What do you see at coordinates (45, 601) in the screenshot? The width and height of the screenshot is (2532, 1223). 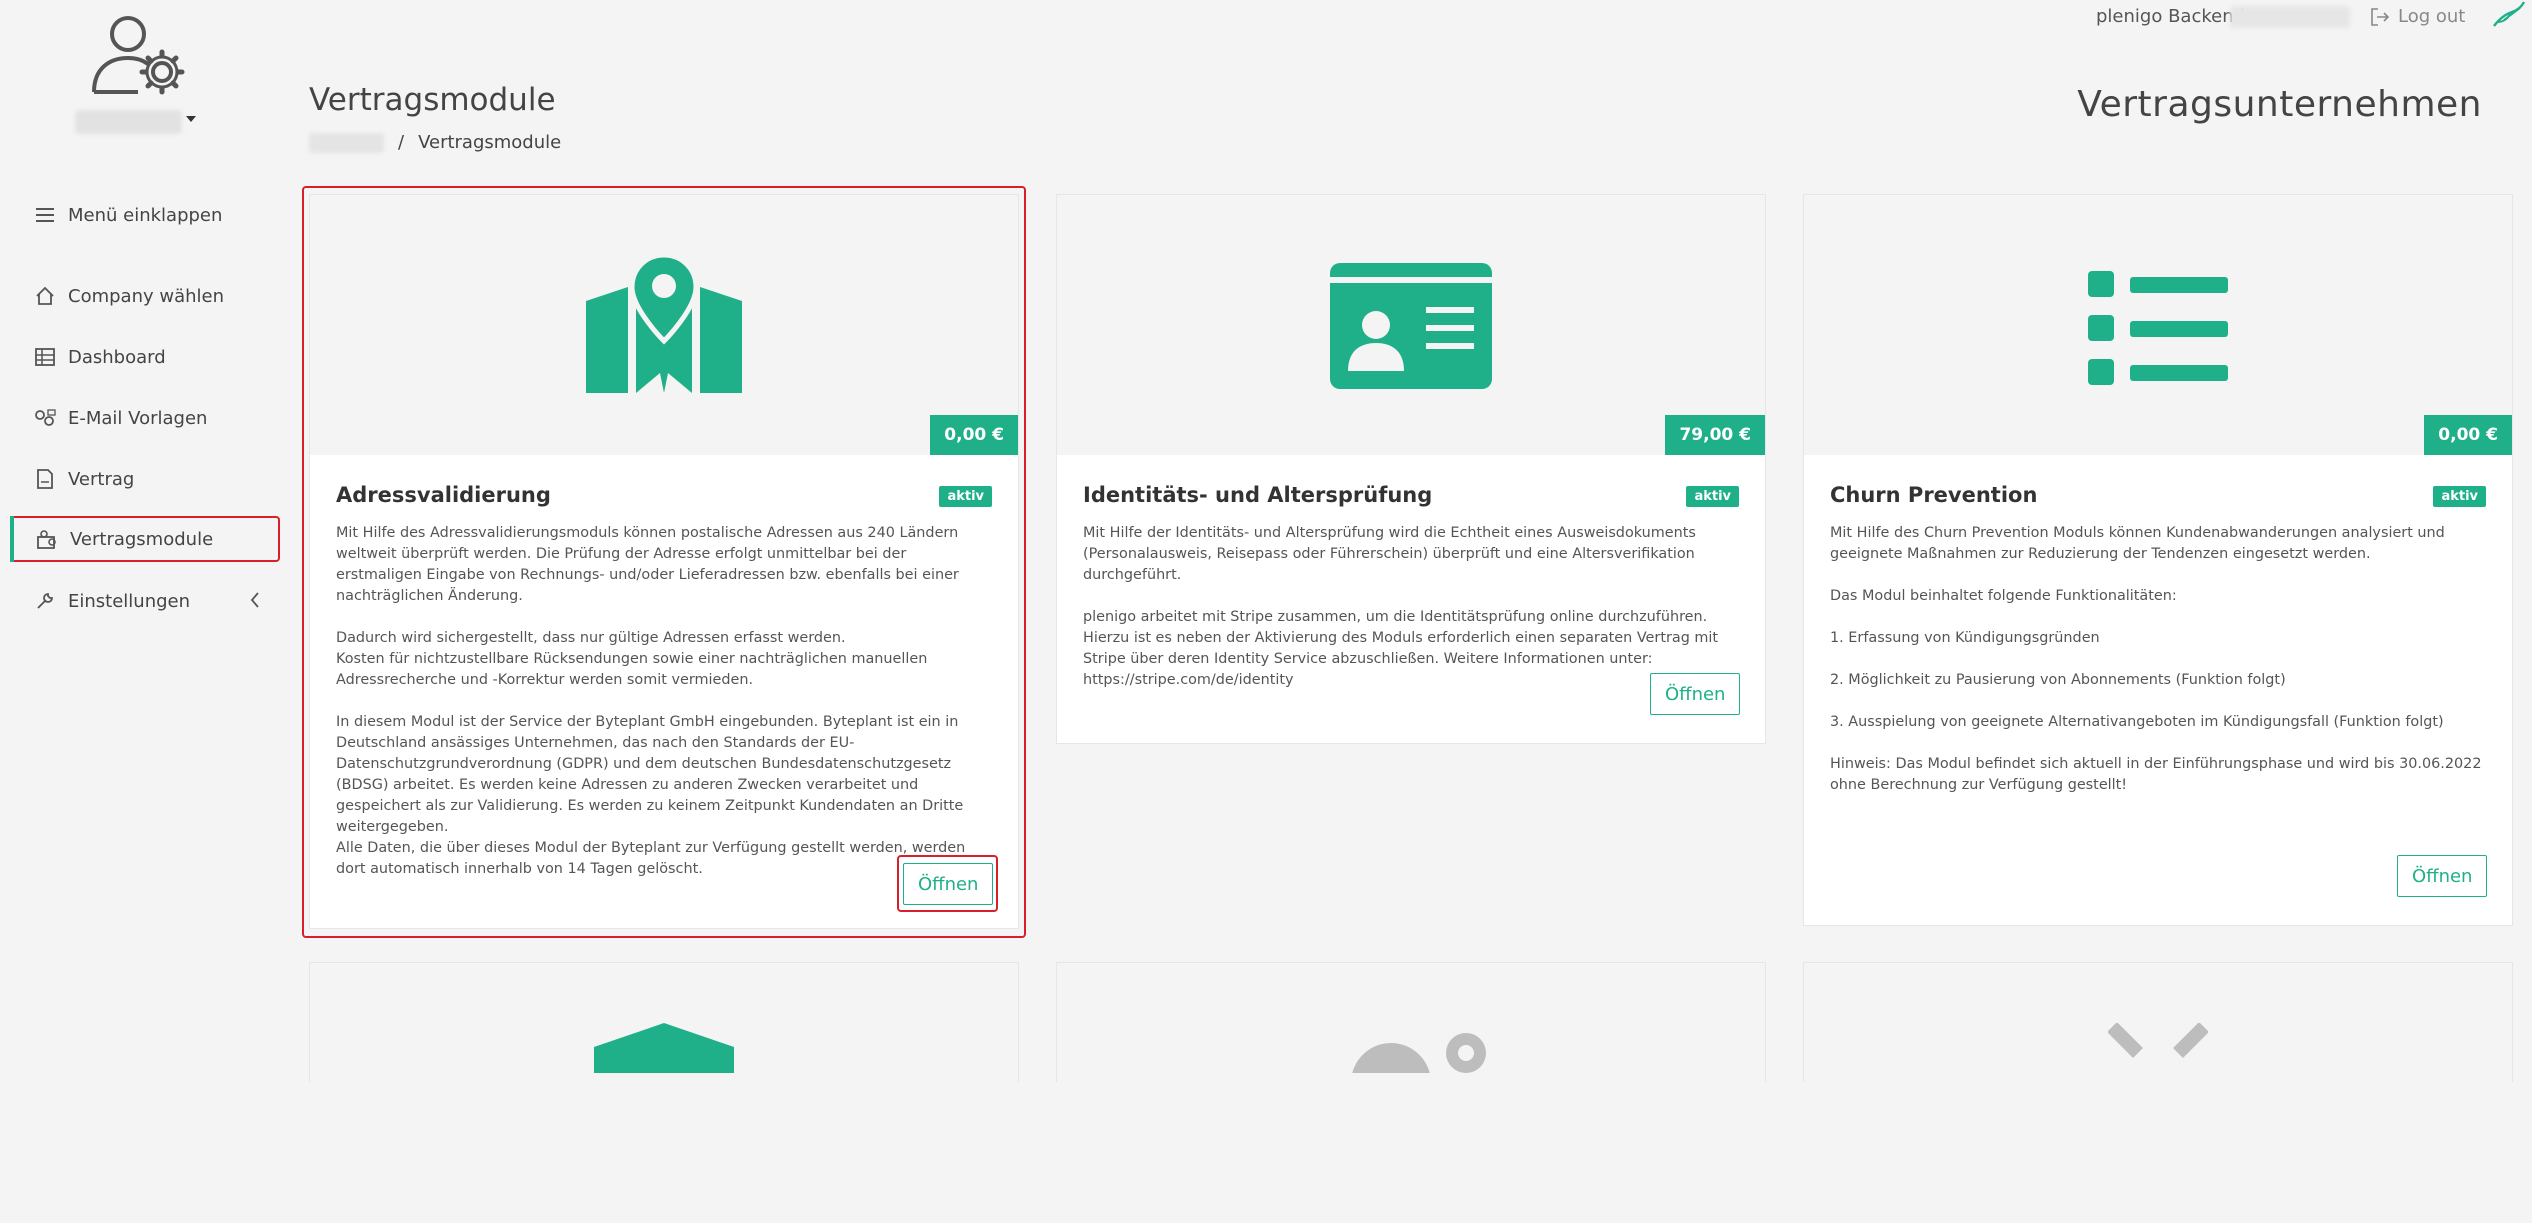 I see `wrench-icon` at bounding box center [45, 601].